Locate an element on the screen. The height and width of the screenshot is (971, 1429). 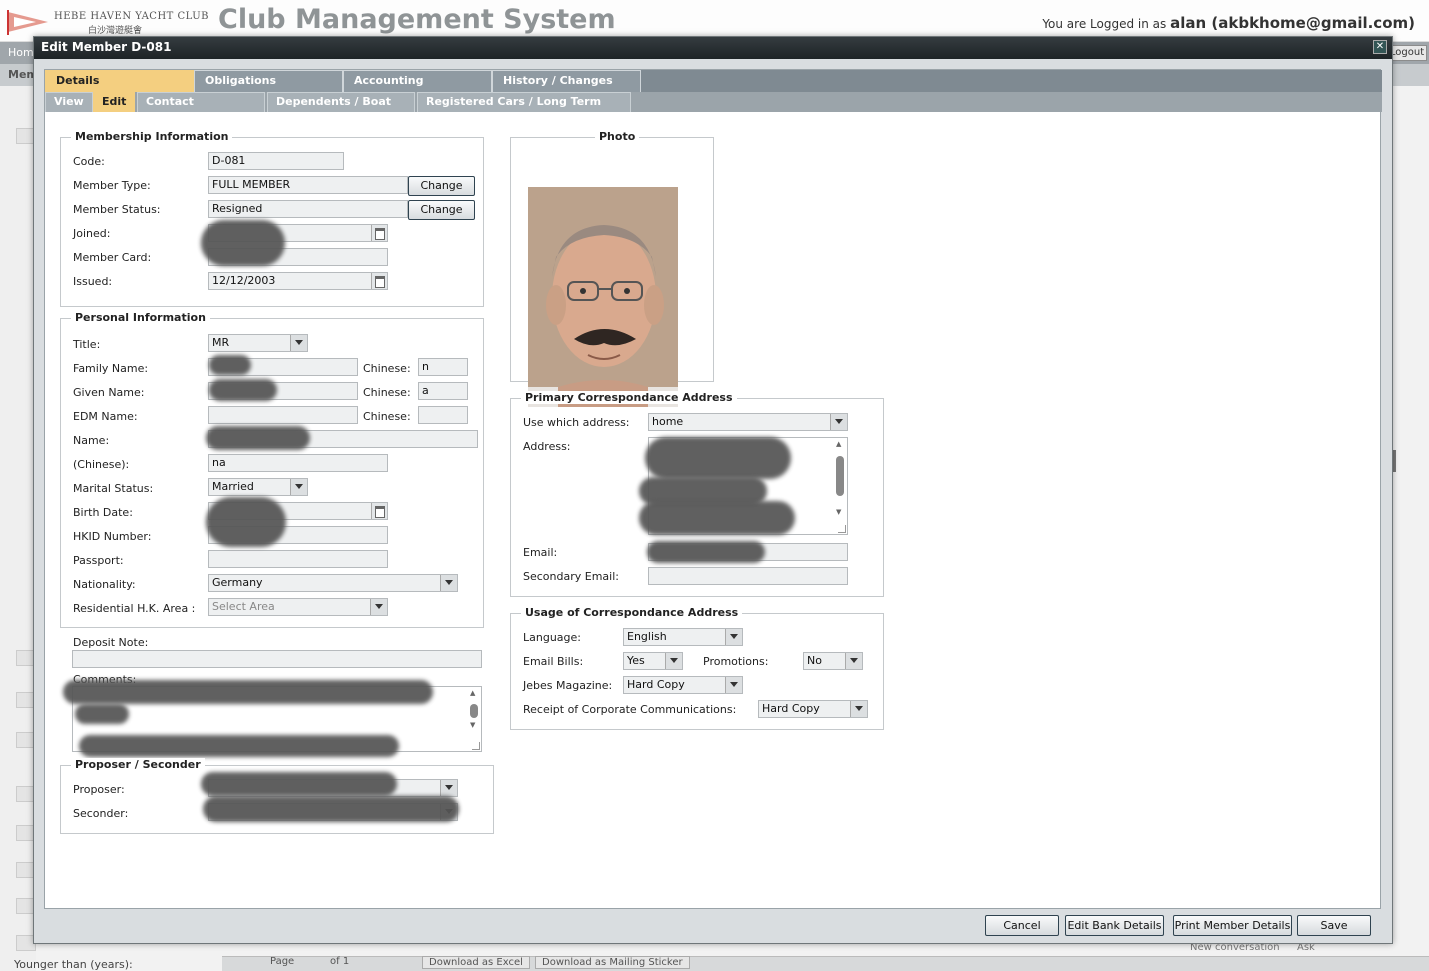
proposer-label: Proposer: is located at coordinates (99, 789).